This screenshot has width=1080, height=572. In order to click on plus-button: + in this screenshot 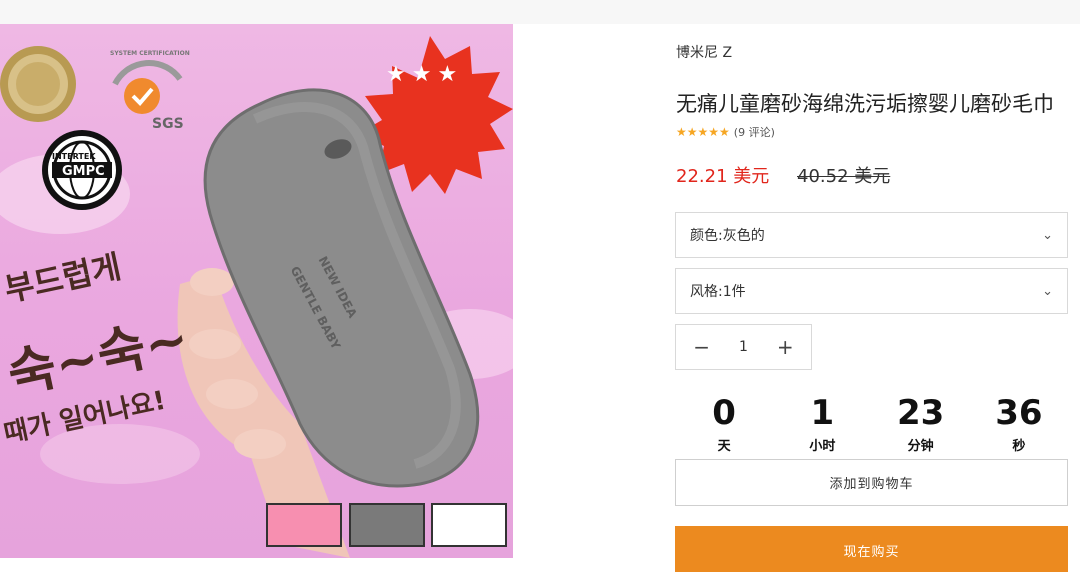, I will do `click(785, 347)`.